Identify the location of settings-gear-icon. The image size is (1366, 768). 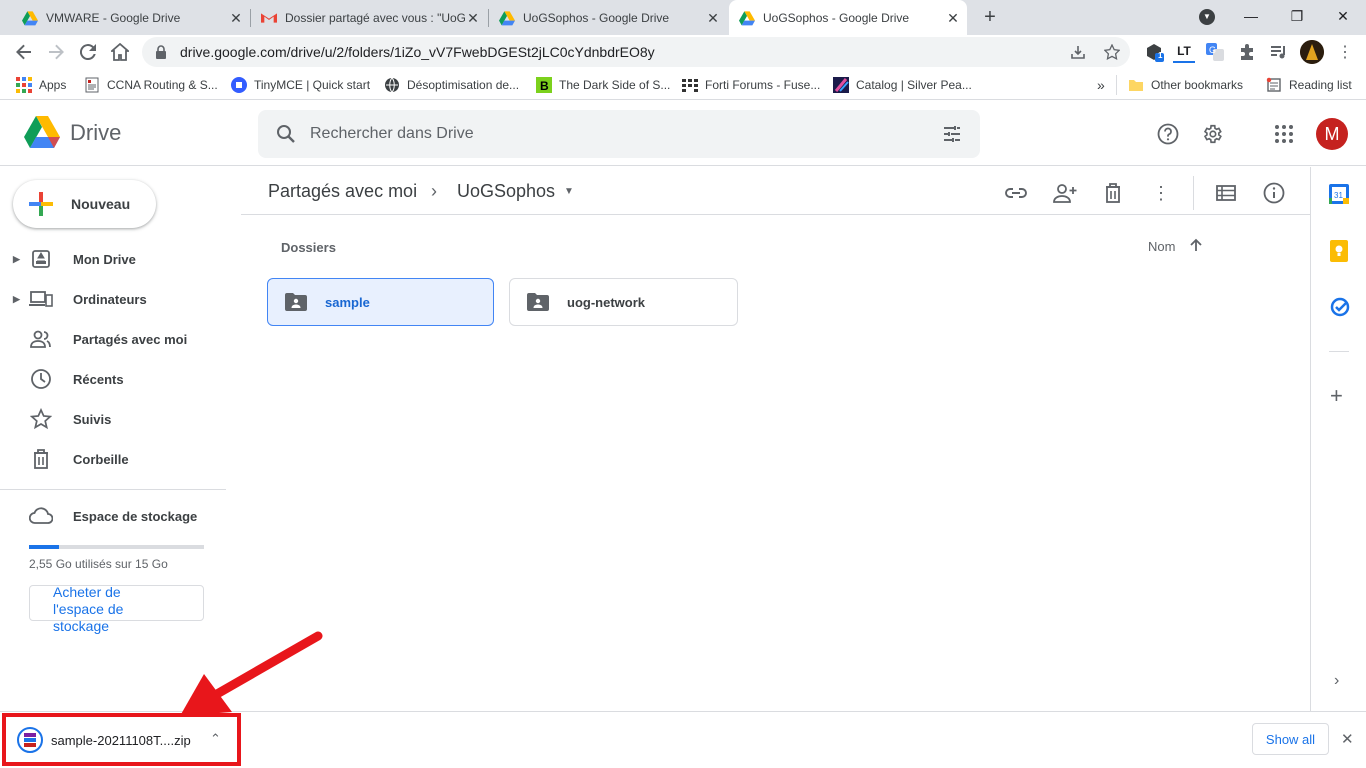
(1212, 134).